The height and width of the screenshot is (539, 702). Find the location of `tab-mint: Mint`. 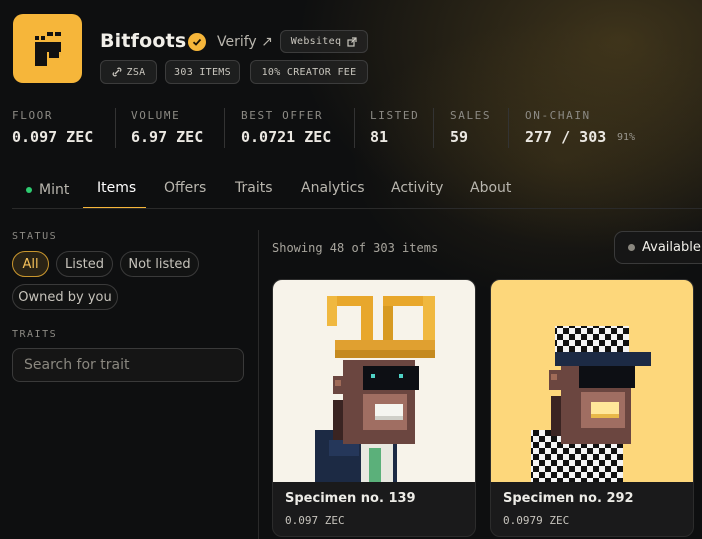

tab-mint: Mint is located at coordinates (47, 190).